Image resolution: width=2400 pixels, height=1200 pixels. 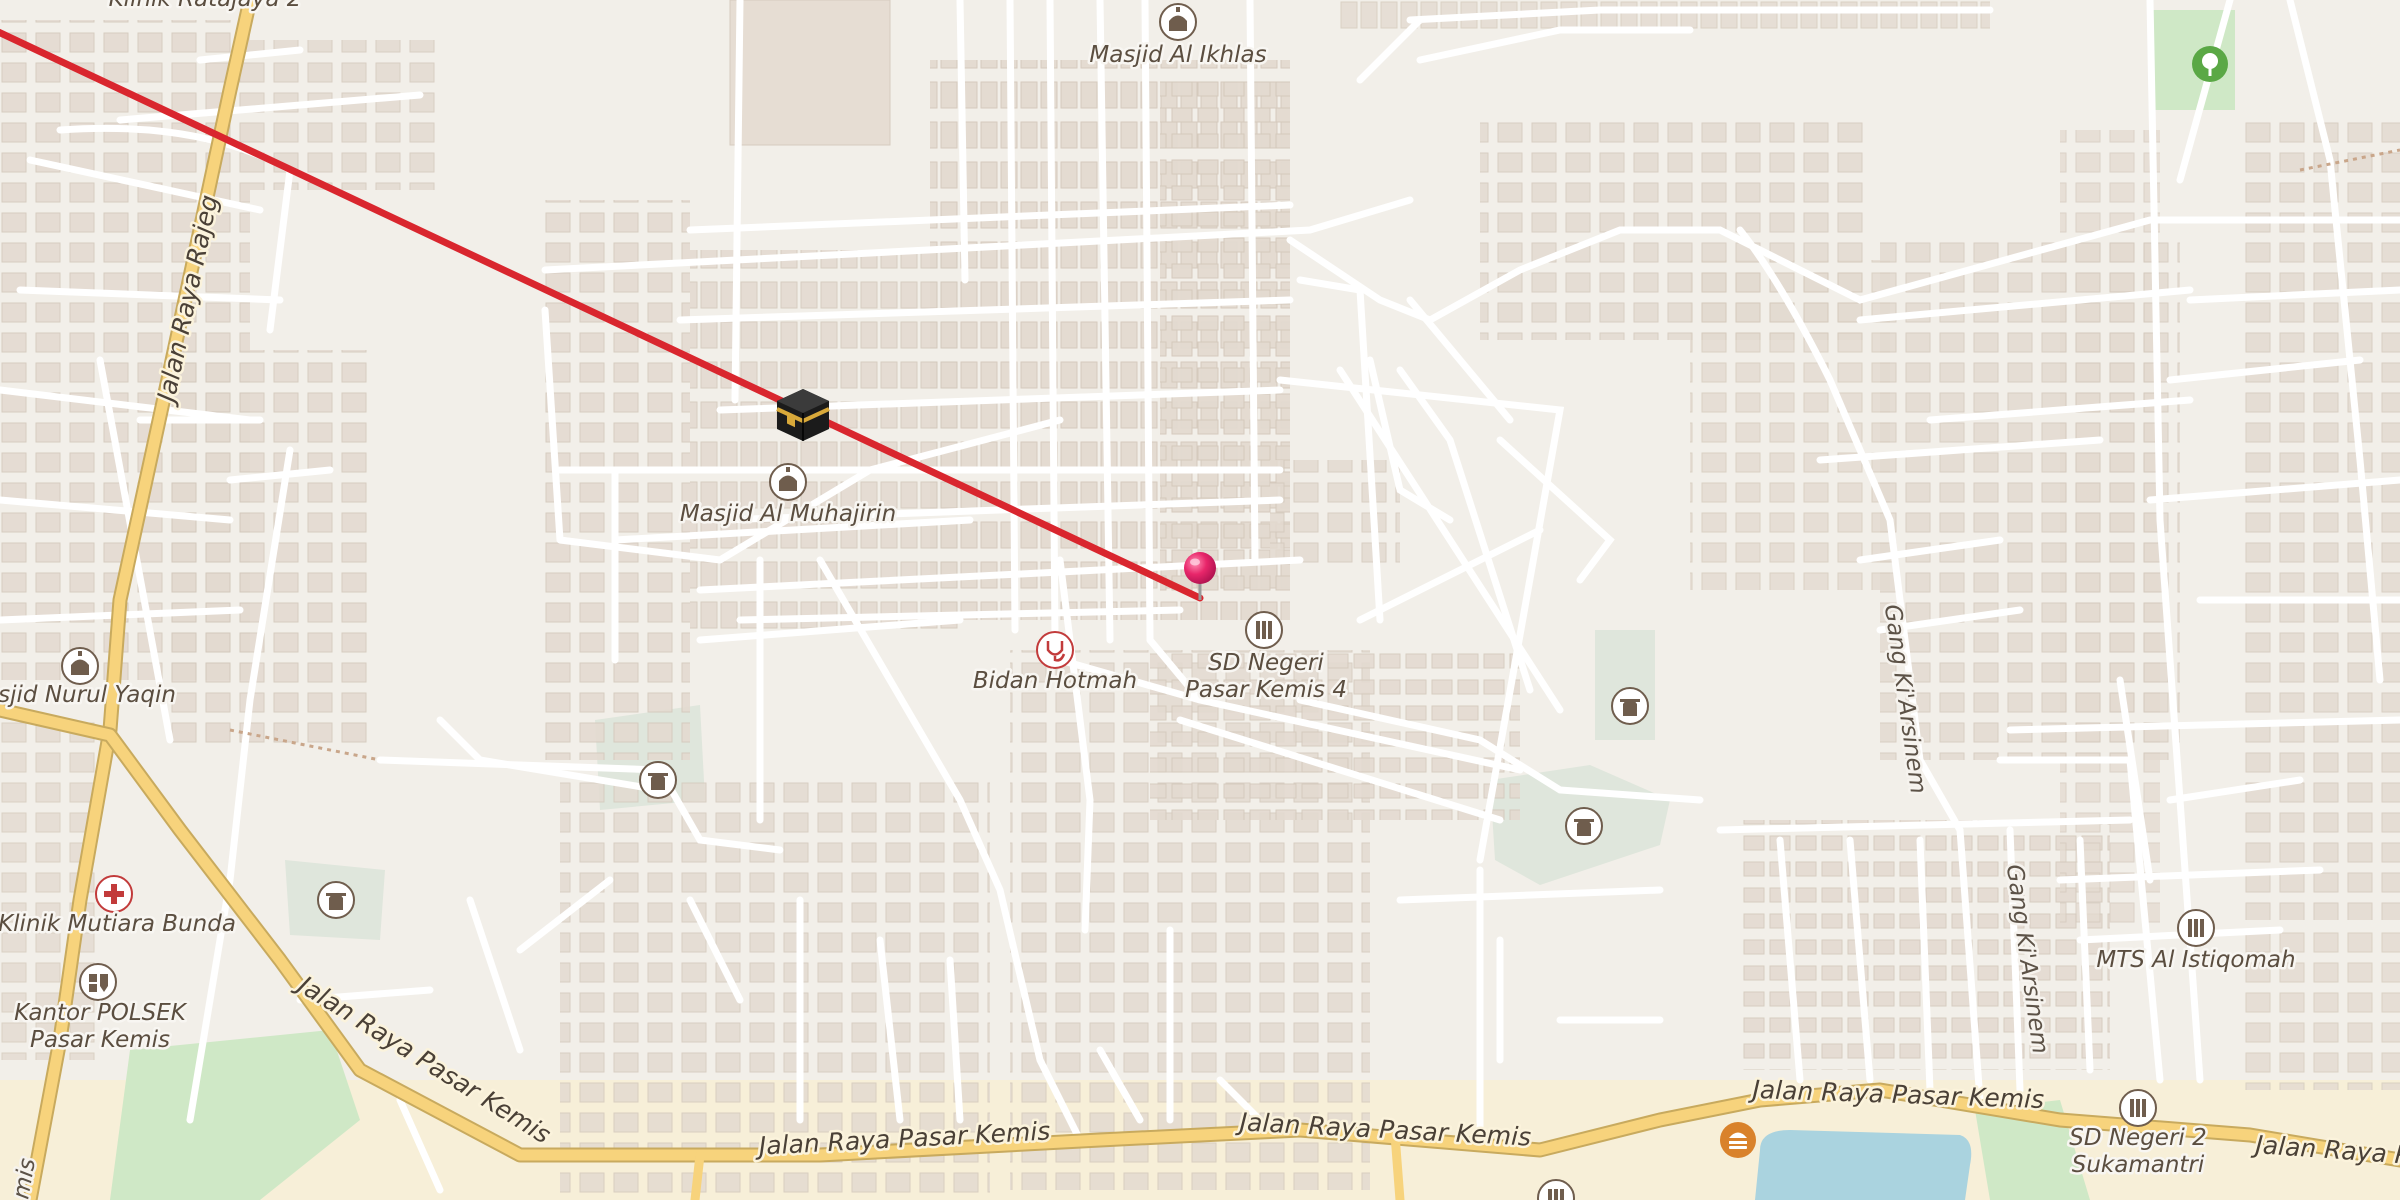 I want to click on label-klinik-ratajaya: Klinik Ratajaya 2, so click(x=205, y=6).